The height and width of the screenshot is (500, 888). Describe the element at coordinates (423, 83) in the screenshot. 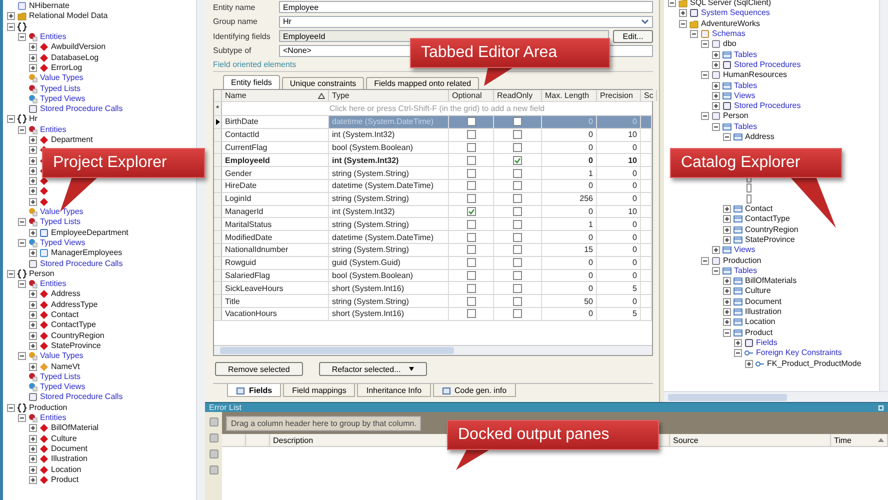

I see `tab: Fields mapped onto related` at that location.